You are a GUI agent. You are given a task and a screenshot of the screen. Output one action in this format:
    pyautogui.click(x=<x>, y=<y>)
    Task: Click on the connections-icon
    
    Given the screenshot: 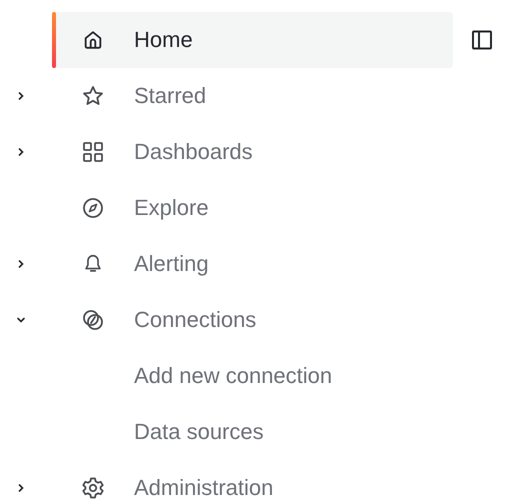 What is the action you would take?
    pyautogui.click(x=93, y=320)
    